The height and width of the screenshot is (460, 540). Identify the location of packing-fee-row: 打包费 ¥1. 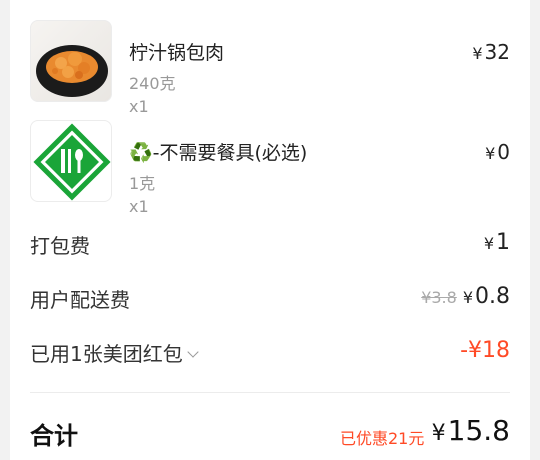
(270, 245).